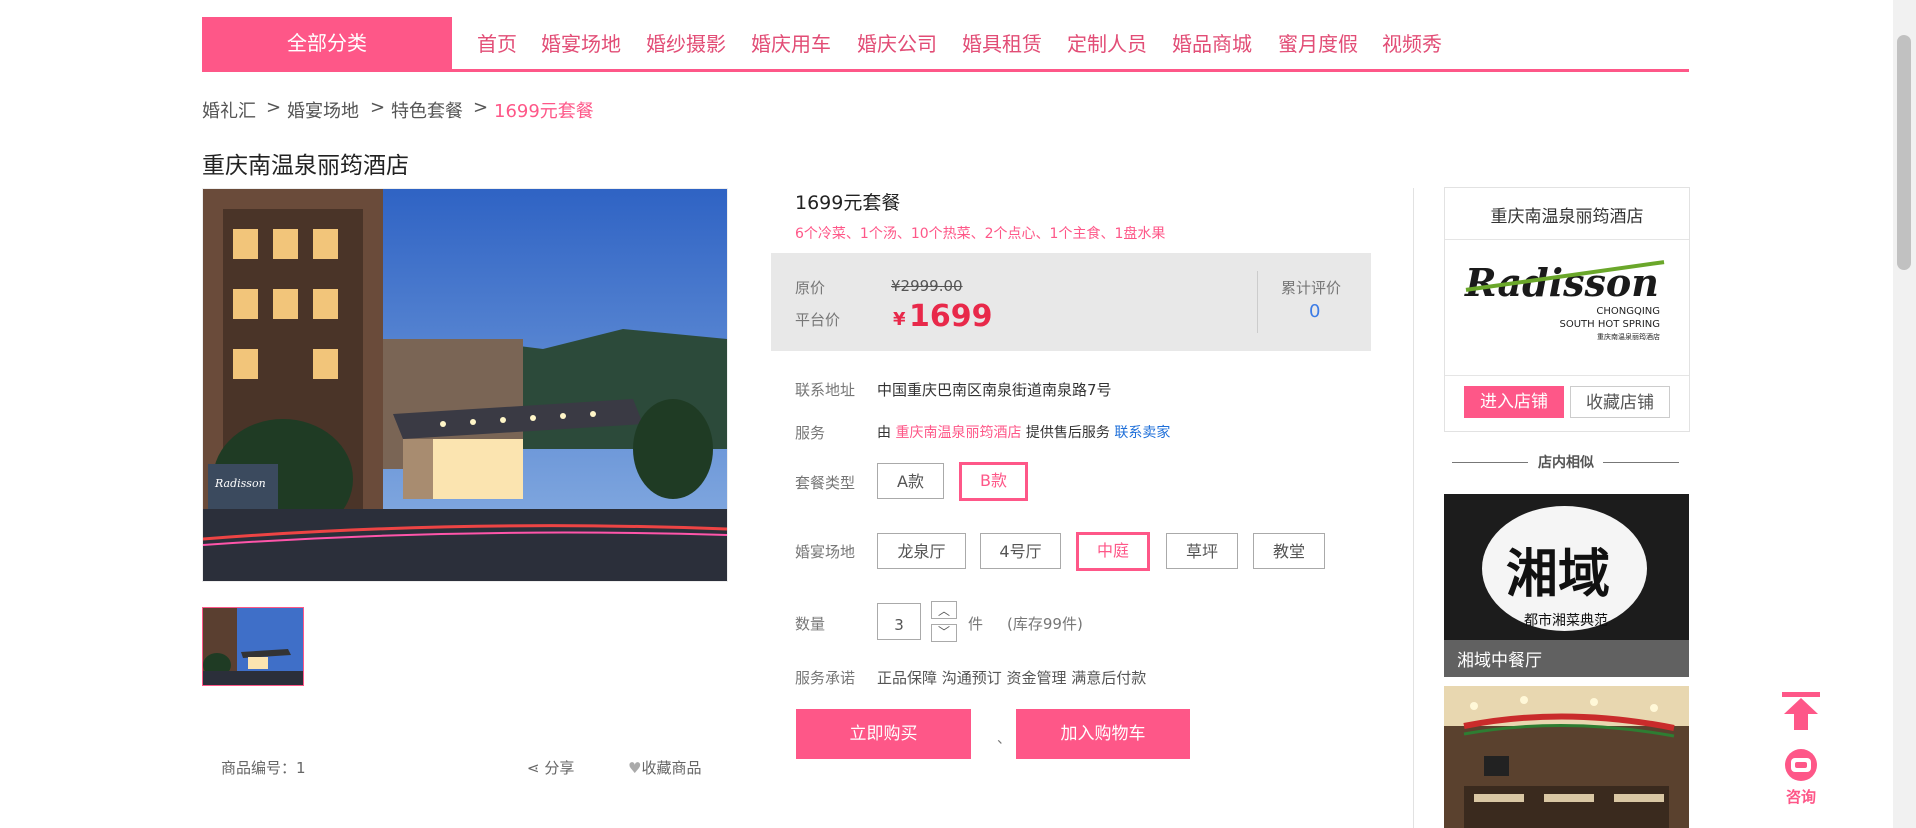 The image size is (1916, 828). Describe the element at coordinates (899, 319) in the screenshot. I see `currency-symbol: ¥` at that location.